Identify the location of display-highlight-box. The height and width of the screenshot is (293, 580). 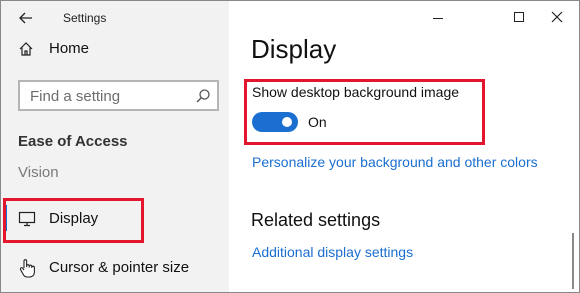
(73, 220).